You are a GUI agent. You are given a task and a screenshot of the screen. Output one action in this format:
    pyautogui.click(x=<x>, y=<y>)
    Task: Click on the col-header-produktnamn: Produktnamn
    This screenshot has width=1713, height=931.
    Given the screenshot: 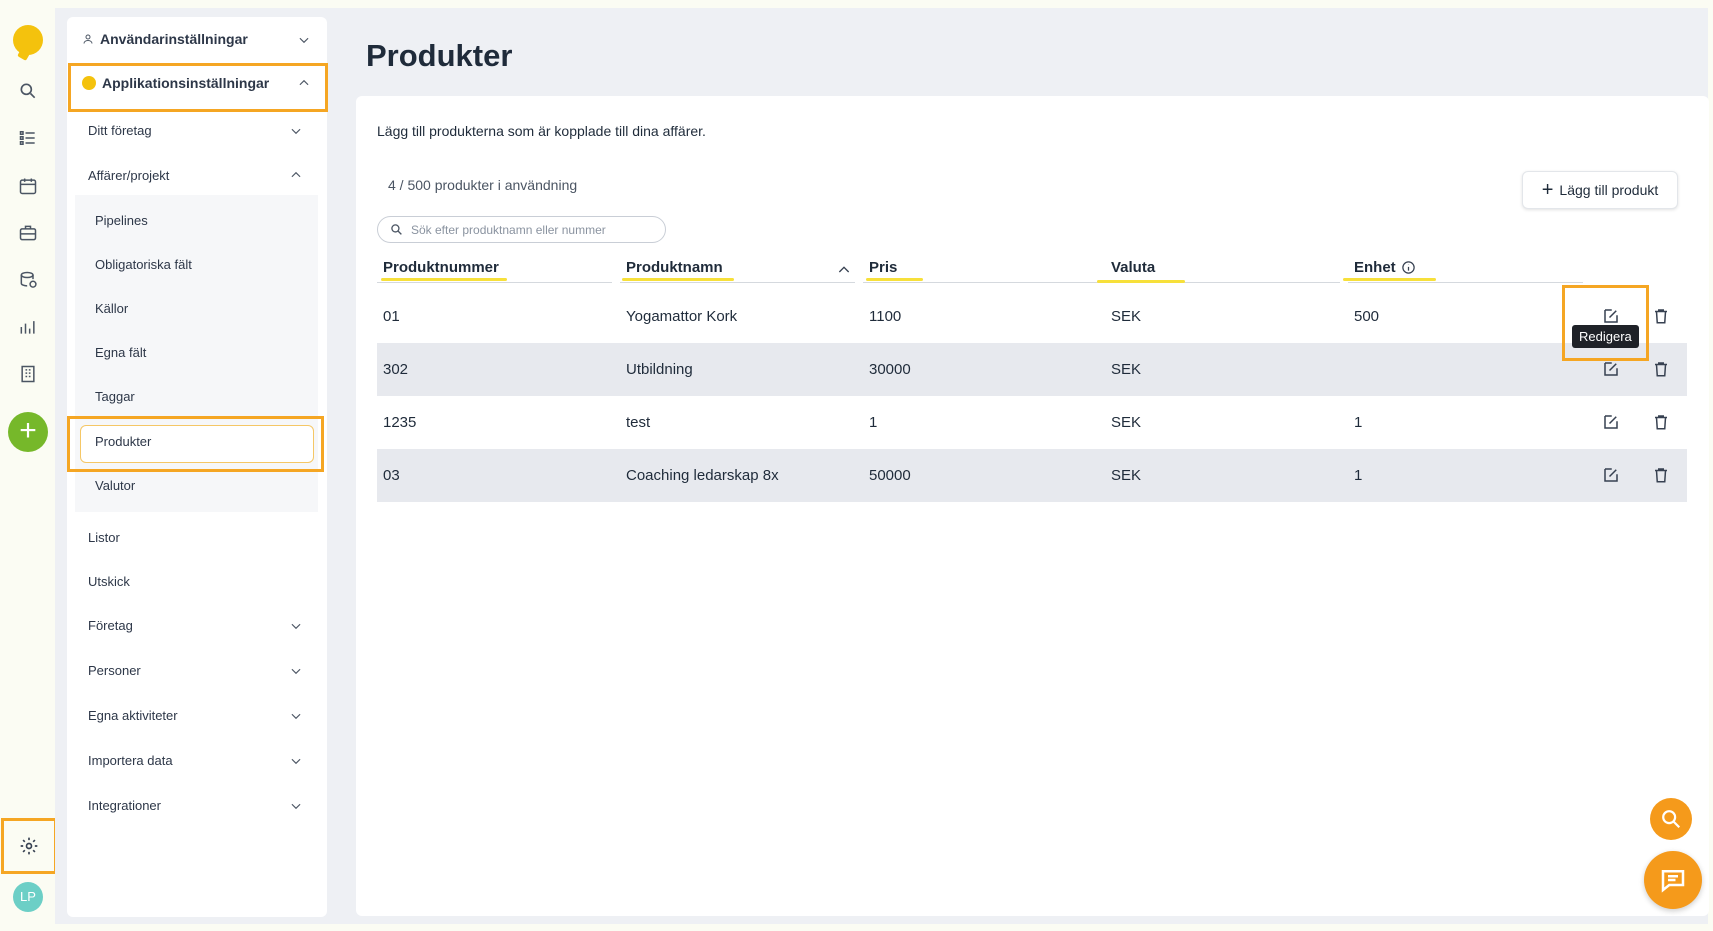 What is the action you would take?
    pyautogui.click(x=674, y=267)
    